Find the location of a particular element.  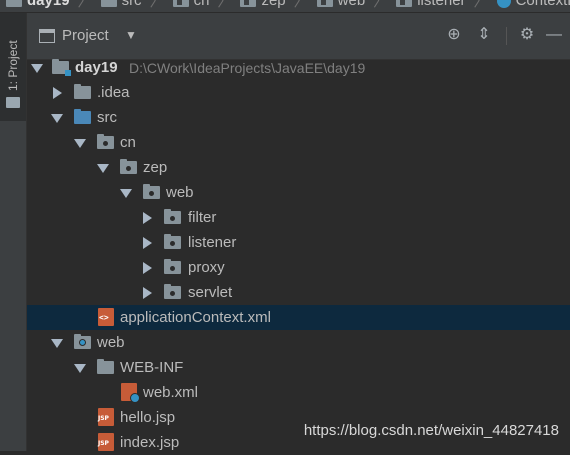

toolbar-divider is located at coordinates (506, 36).